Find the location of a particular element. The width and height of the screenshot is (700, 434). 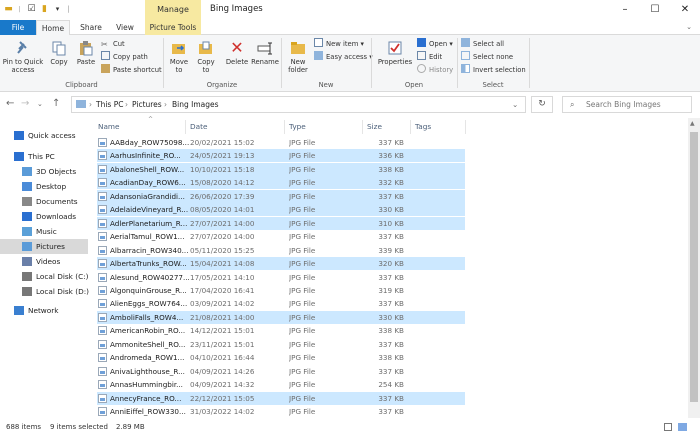

scrollbar-thumb is located at coordinates (694, 267).